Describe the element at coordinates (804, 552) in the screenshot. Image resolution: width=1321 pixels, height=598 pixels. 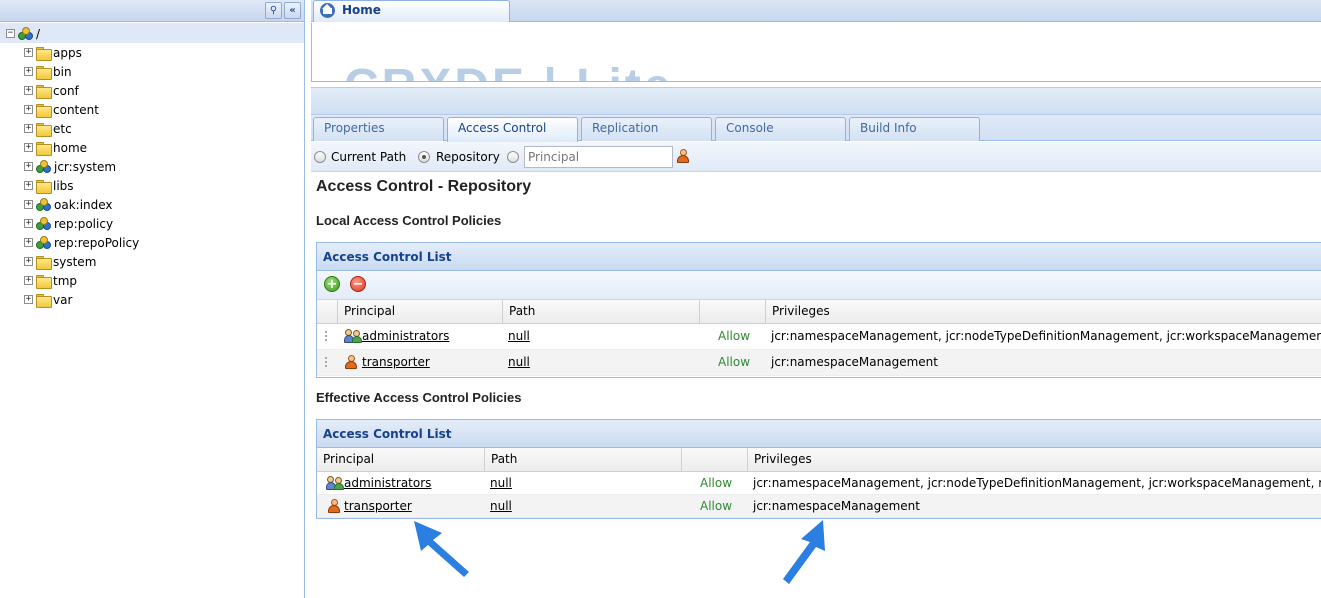
I see `annotation-arrow-privileges` at that location.